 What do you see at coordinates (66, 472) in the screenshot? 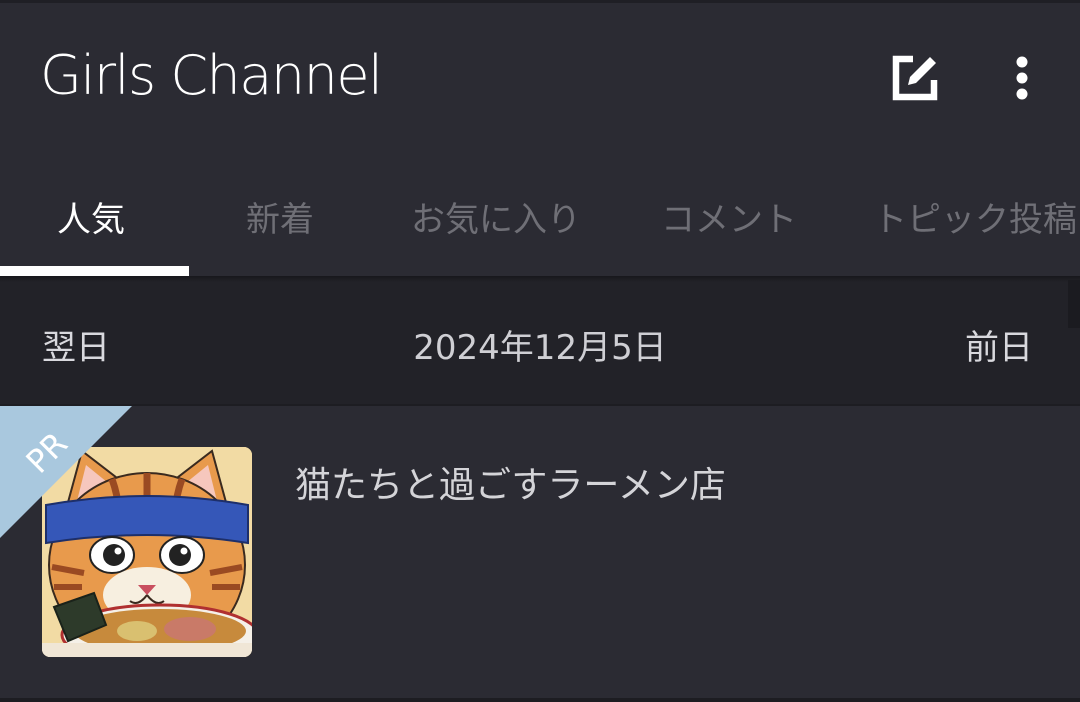
I see `pr-badge: PR` at bounding box center [66, 472].